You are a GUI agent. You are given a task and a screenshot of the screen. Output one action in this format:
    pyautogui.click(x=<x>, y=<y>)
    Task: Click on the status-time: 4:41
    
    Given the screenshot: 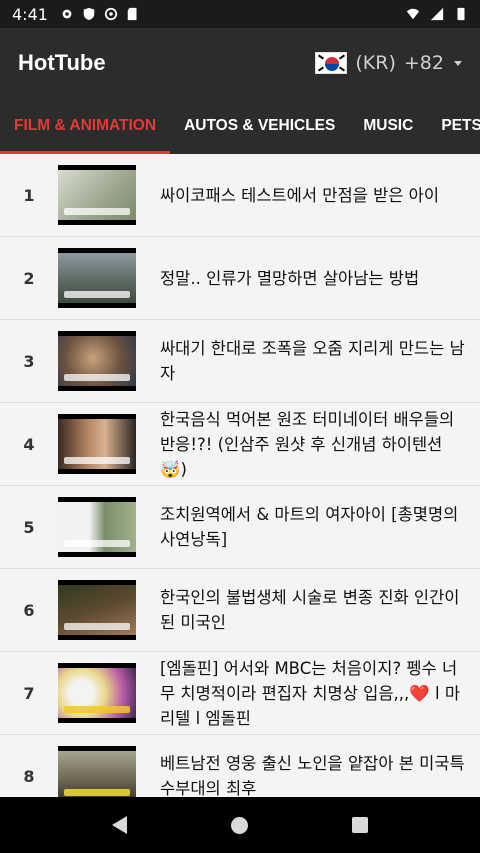 What is the action you would take?
    pyautogui.click(x=30, y=14)
    